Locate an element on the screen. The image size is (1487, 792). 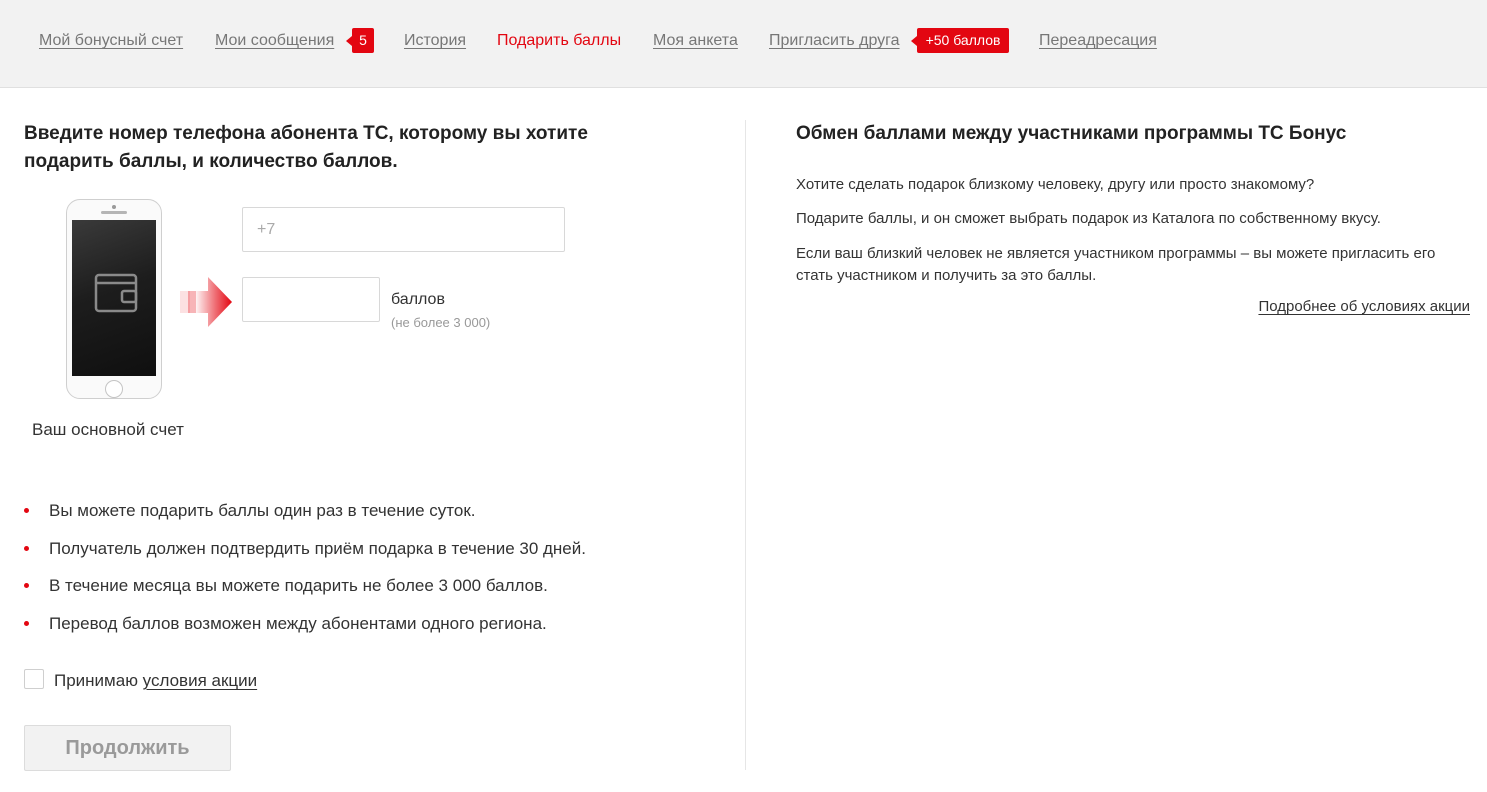
accept-terms-checkbox is located at coordinates (34, 679).